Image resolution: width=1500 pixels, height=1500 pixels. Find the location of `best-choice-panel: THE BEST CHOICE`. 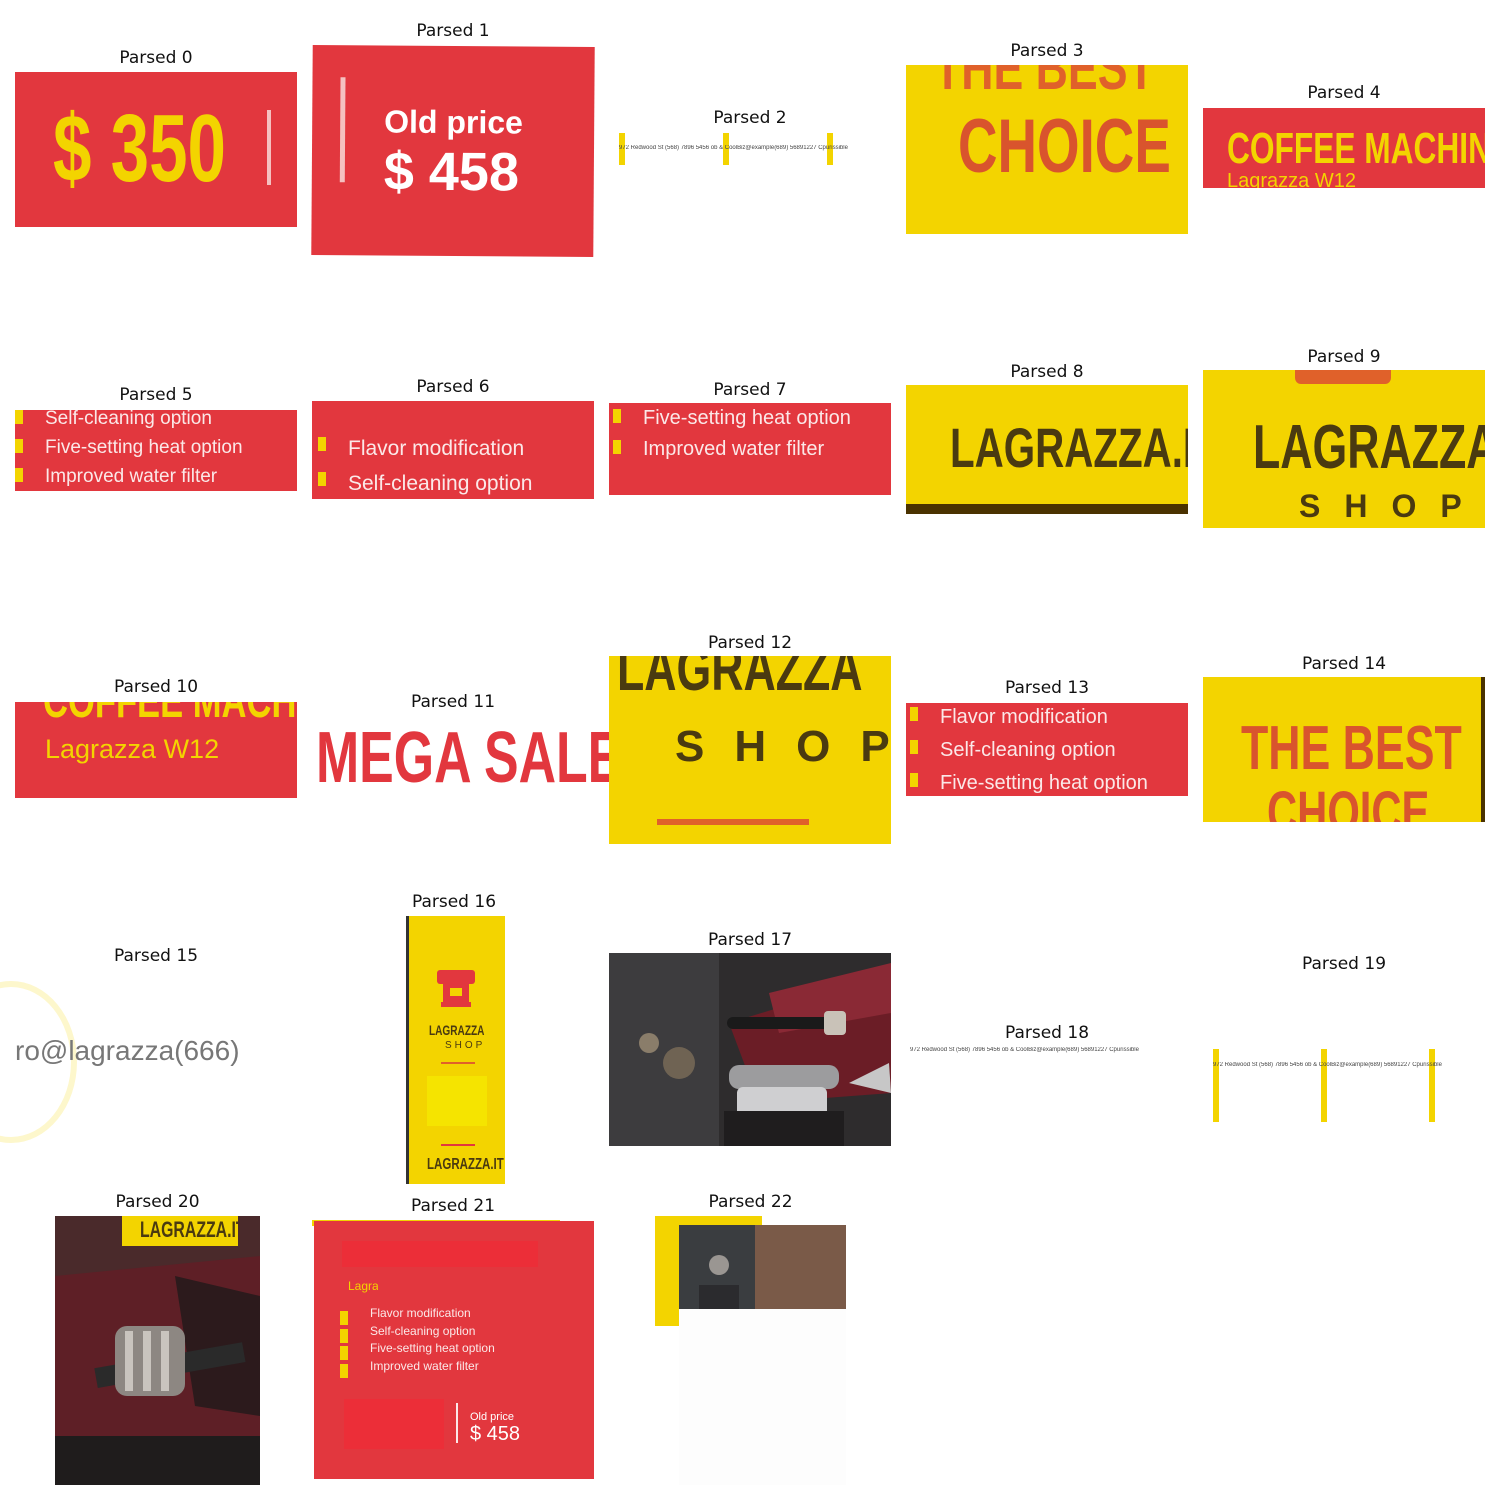

best-choice-panel: THE BEST CHOICE is located at coordinates (1047, 149).